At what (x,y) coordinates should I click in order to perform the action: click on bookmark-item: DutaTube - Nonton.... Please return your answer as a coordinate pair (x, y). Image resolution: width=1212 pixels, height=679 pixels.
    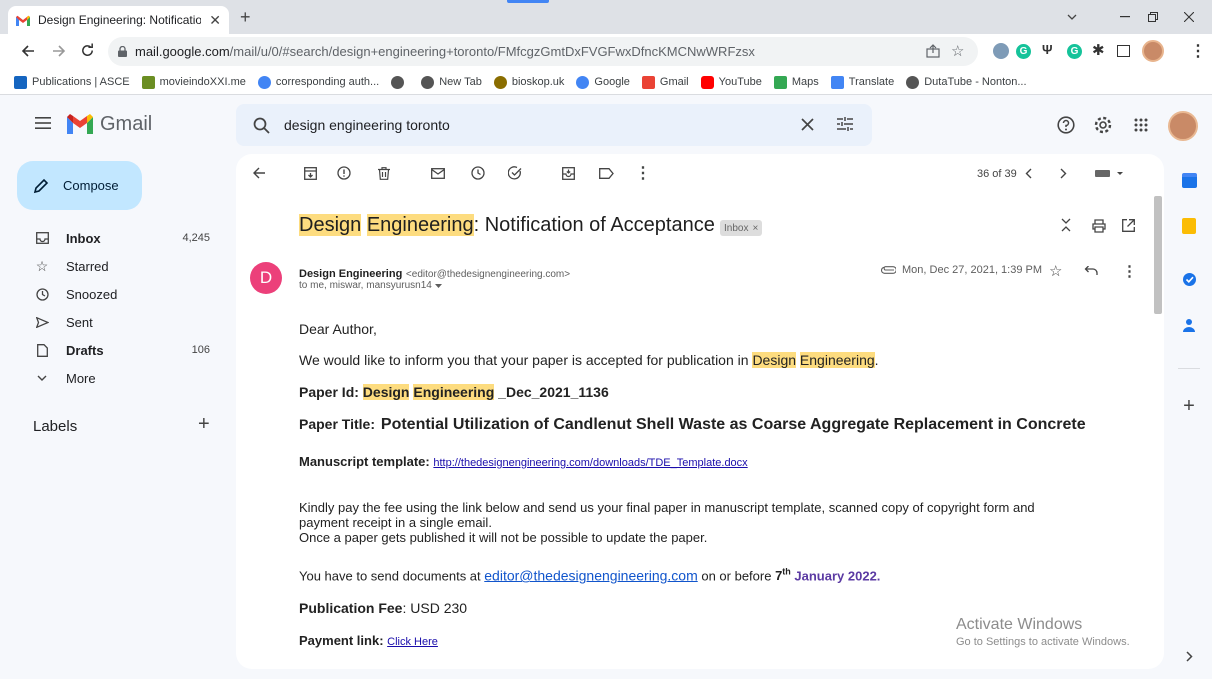
    Looking at the image, I should click on (966, 82).